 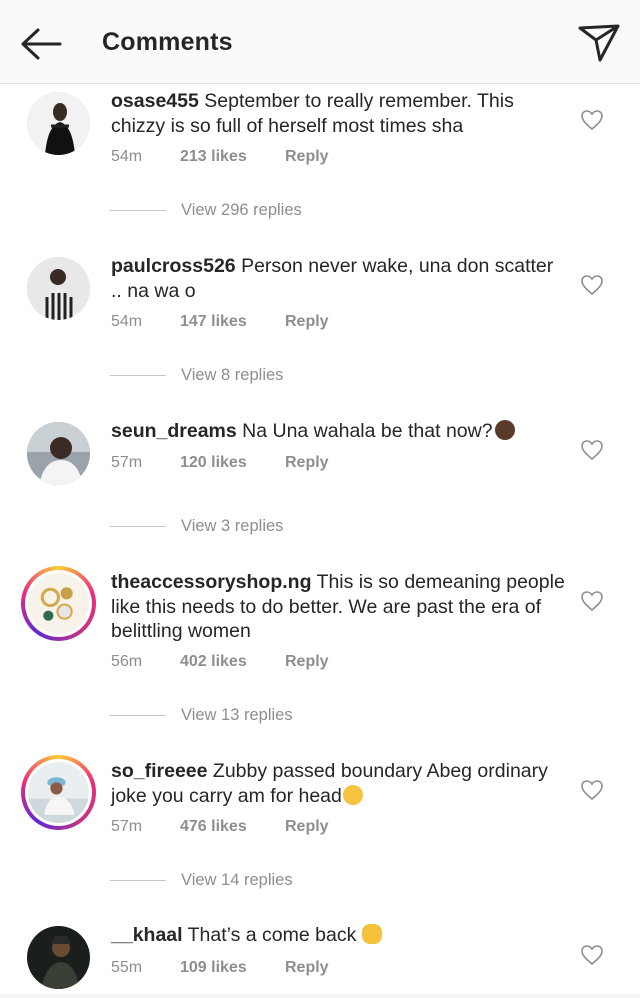 I want to click on comment-likes: 402 likes, so click(x=213, y=662).